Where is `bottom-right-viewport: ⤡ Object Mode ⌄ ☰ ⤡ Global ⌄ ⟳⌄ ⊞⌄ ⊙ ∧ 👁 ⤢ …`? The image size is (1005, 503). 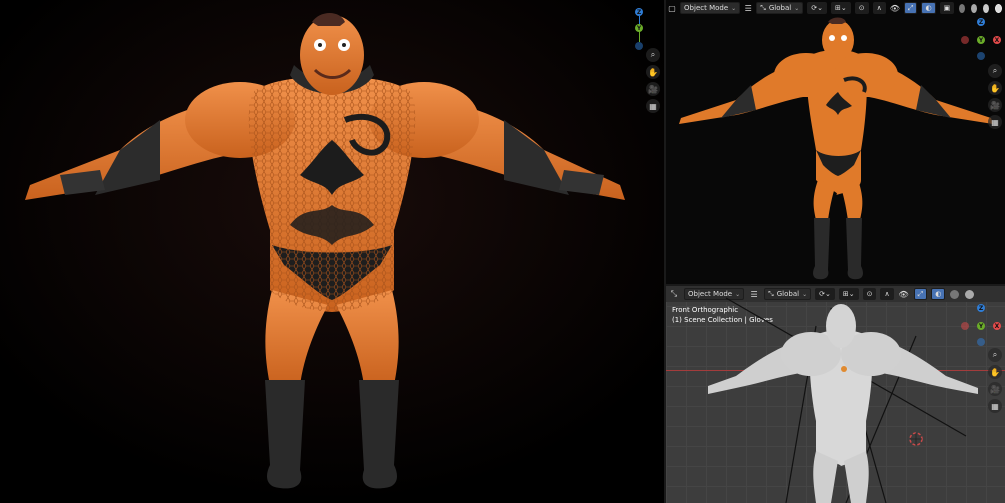
bottom-right-viewport: ⤡ Object Mode ⌄ ☰ ⤡ Global ⌄ ⟳⌄ ⊞⌄ ⊙ ∧ 👁 ⤢ … is located at coordinates (835, 394).